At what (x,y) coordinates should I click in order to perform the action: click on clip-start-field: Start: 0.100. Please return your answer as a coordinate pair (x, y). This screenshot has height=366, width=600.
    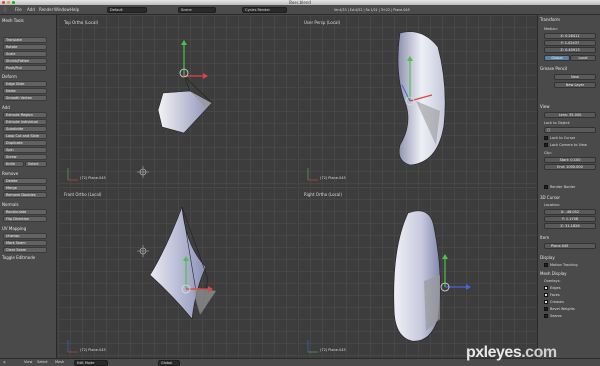
    Looking at the image, I should click on (570, 160).